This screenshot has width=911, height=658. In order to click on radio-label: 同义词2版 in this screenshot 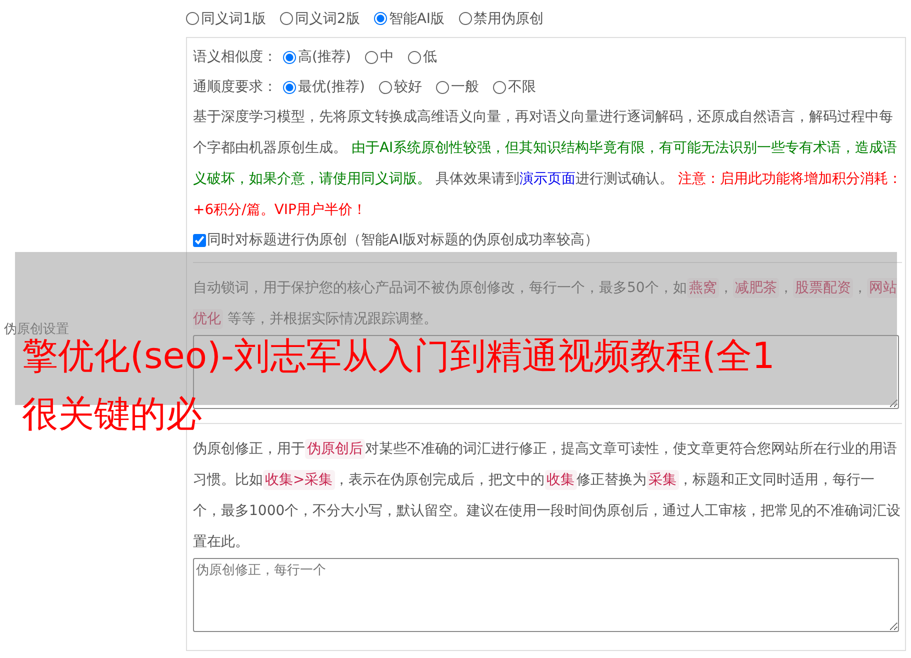, I will do `click(327, 19)`.